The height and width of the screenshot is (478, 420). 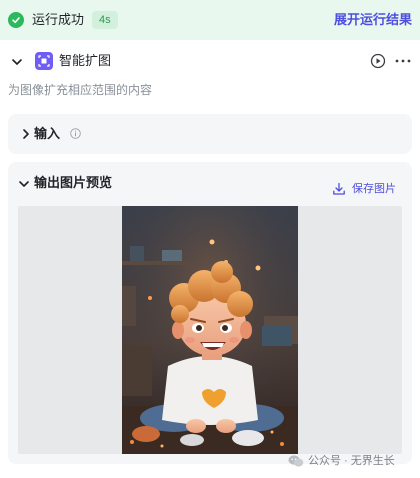 I want to click on input-section-label: 输入, so click(x=47, y=133).